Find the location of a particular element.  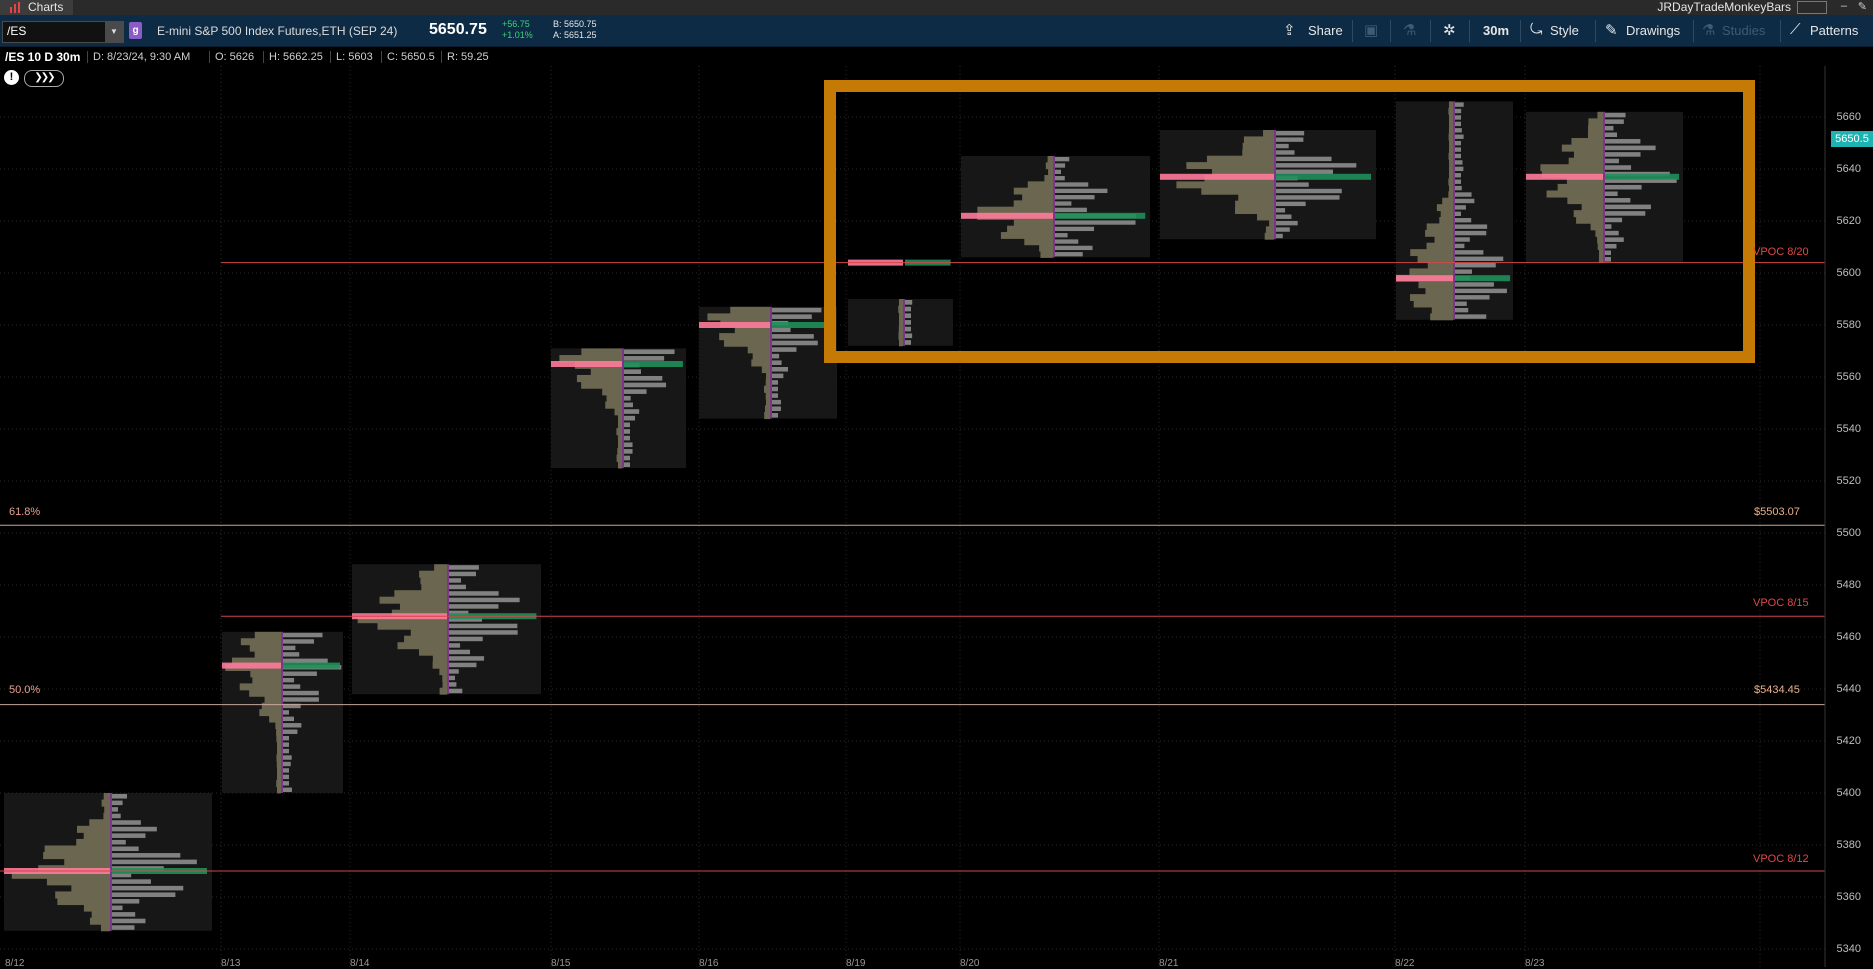

symbol-dropdown-icon: ▼ is located at coordinates (114, 32).